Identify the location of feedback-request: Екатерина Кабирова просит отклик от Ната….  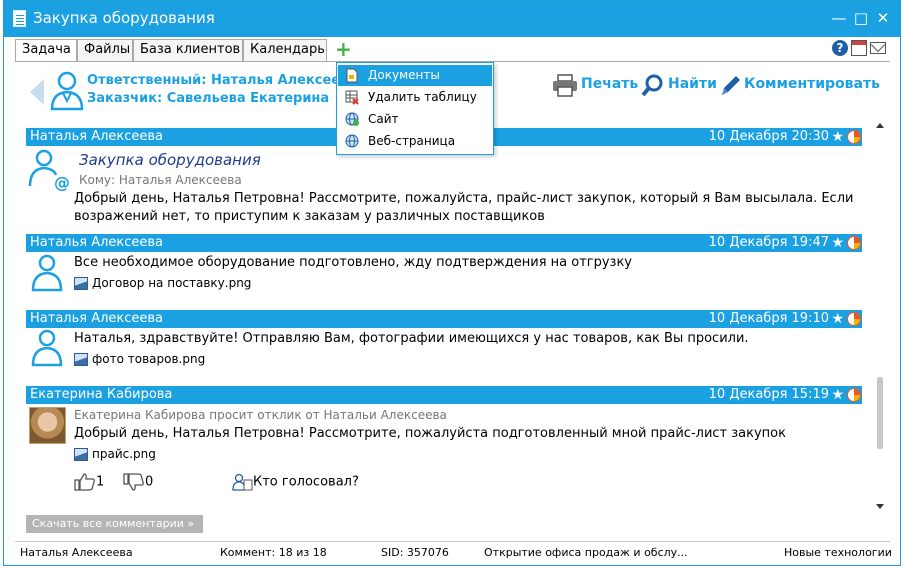
(260, 415).